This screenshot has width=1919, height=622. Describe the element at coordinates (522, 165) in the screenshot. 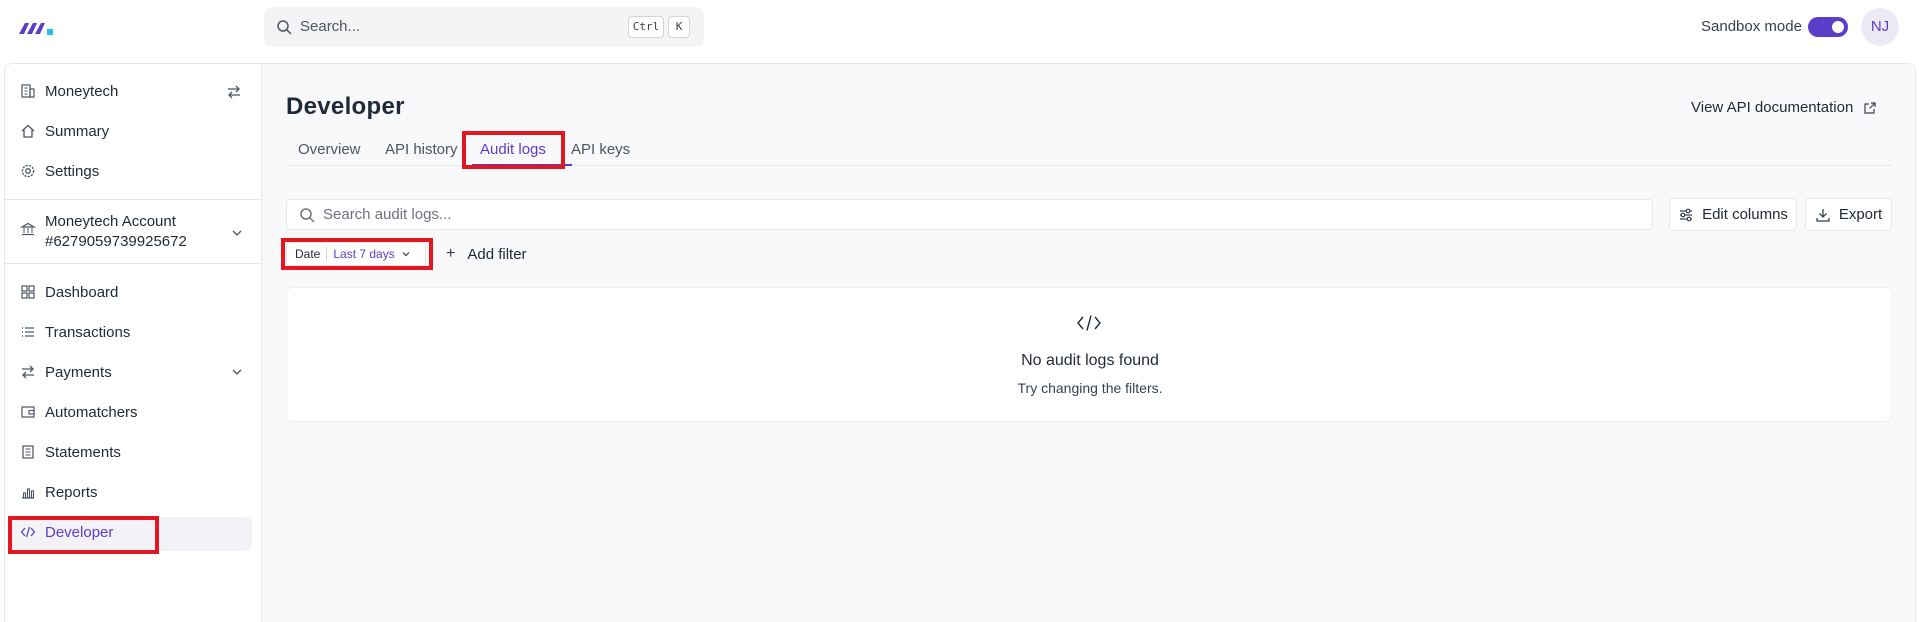

I see `active-tab-underline` at that location.